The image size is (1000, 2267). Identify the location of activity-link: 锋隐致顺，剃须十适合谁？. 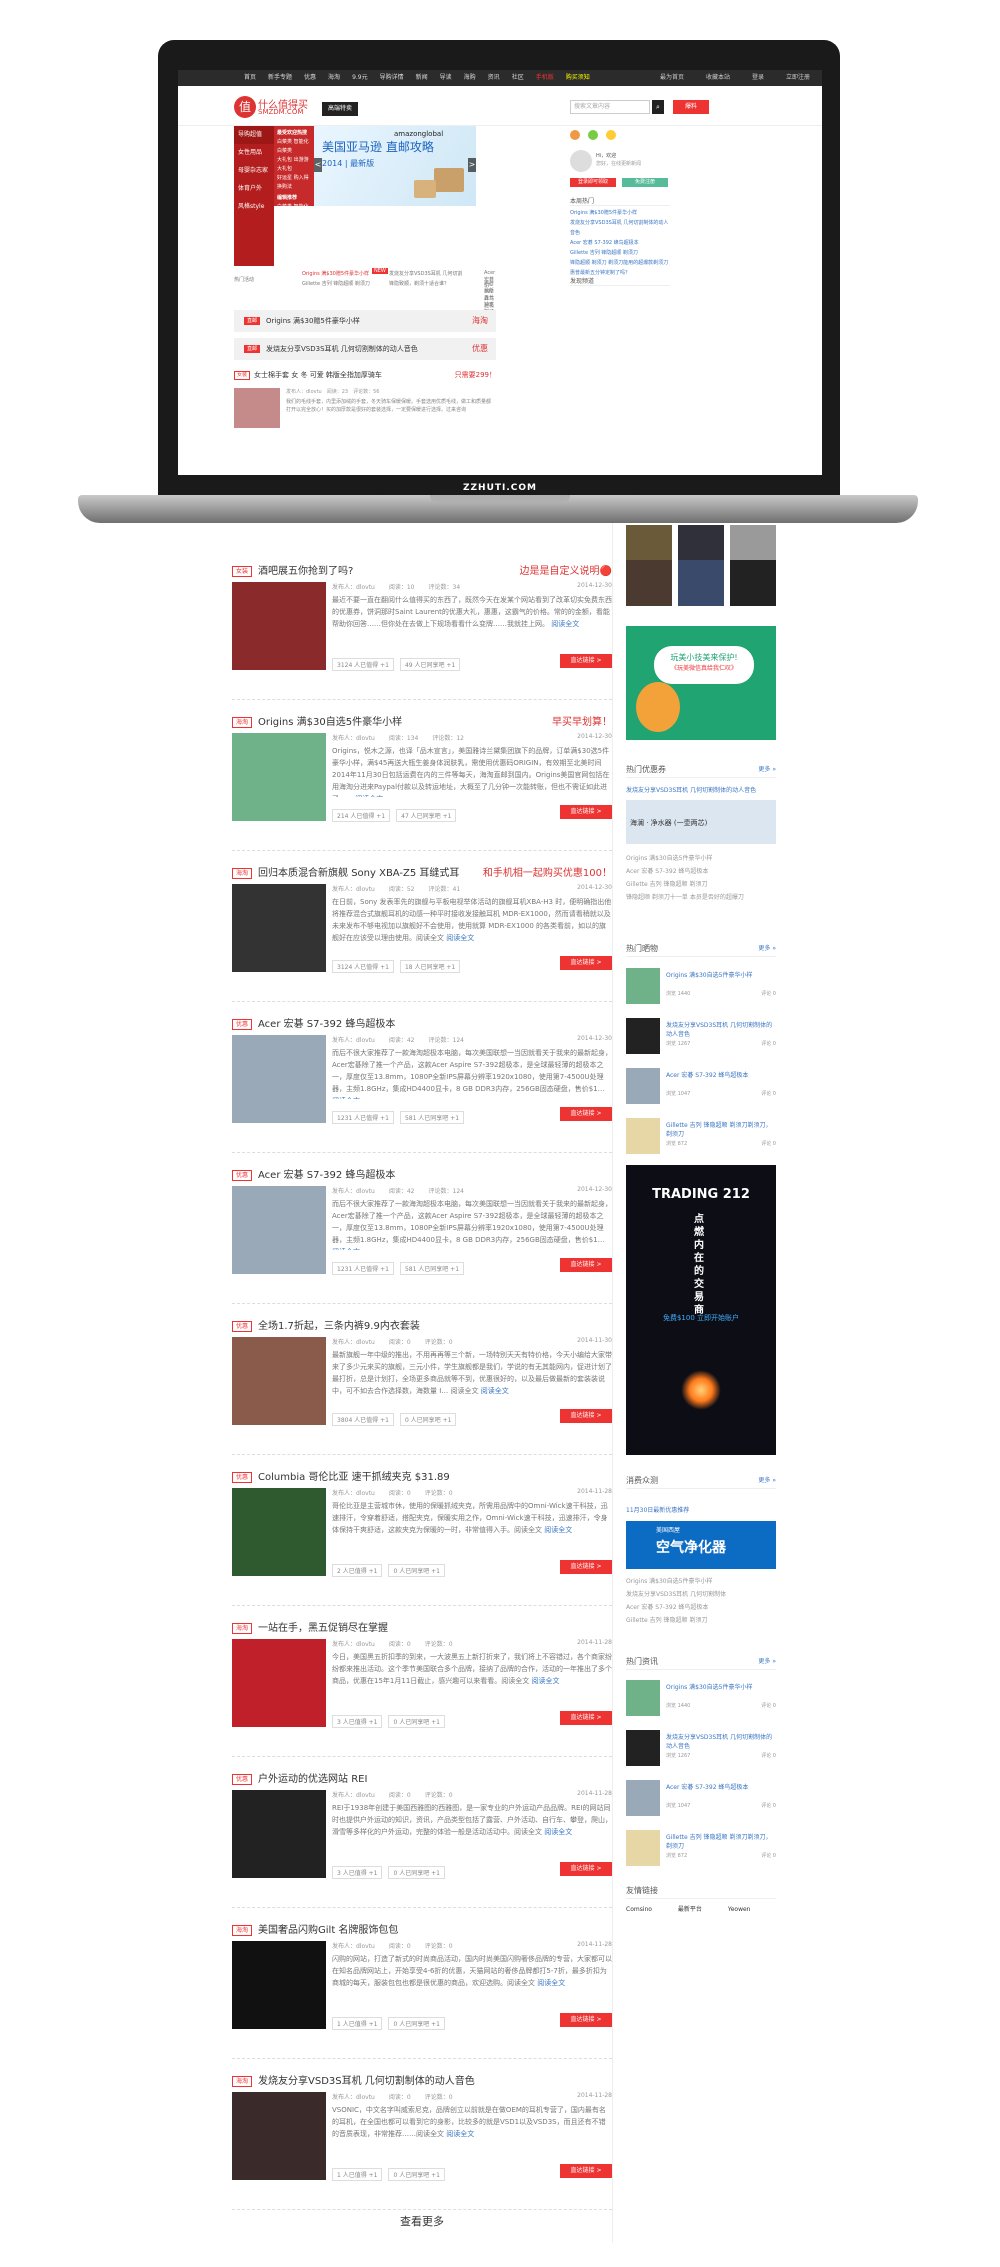
(419, 283).